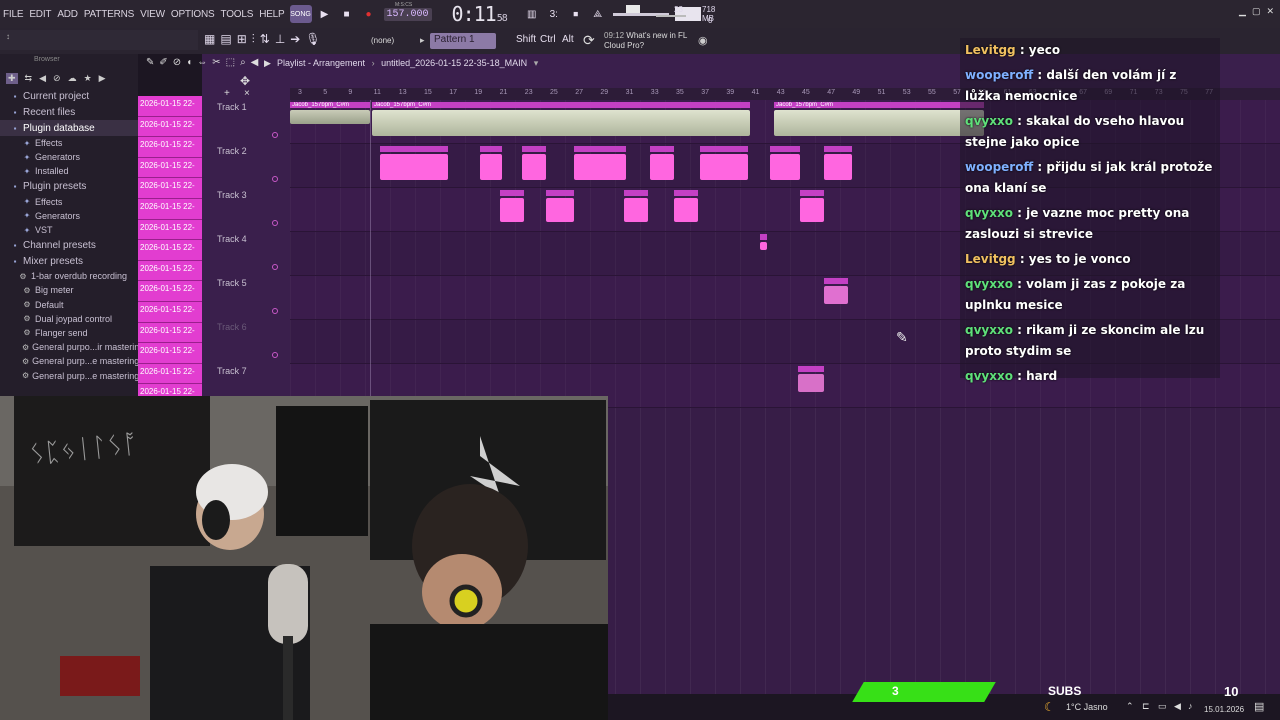 The width and height of the screenshot is (1280, 720). Describe the element at coordinates (150, 62) in the screenshot. I see `draw-icon: ✎` at that location.